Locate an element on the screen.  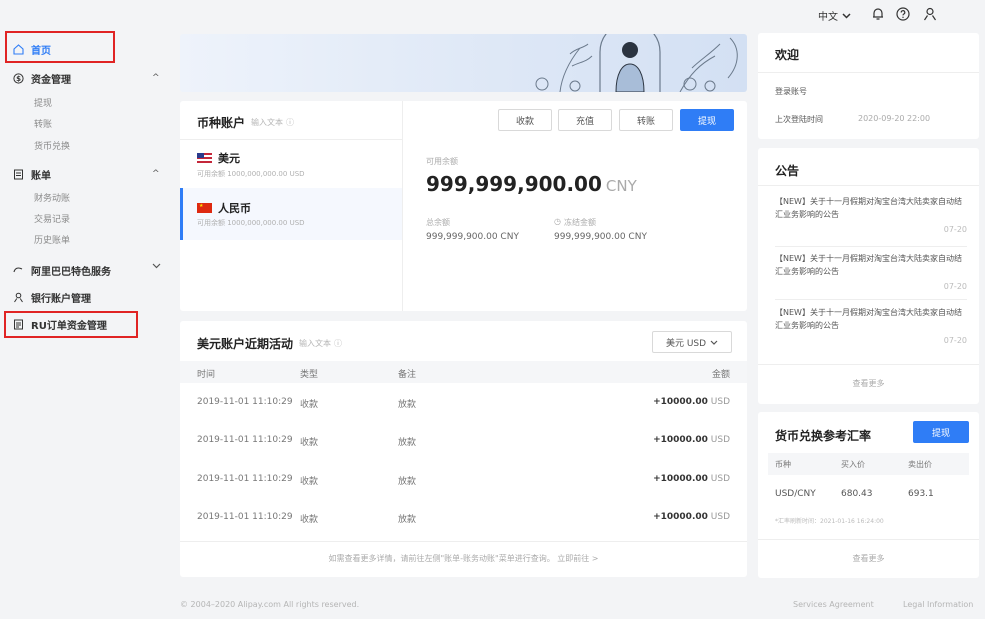
sidebar-item-alibaba: 阿里巴巴特色服务 is located at coordinates (61, 270).